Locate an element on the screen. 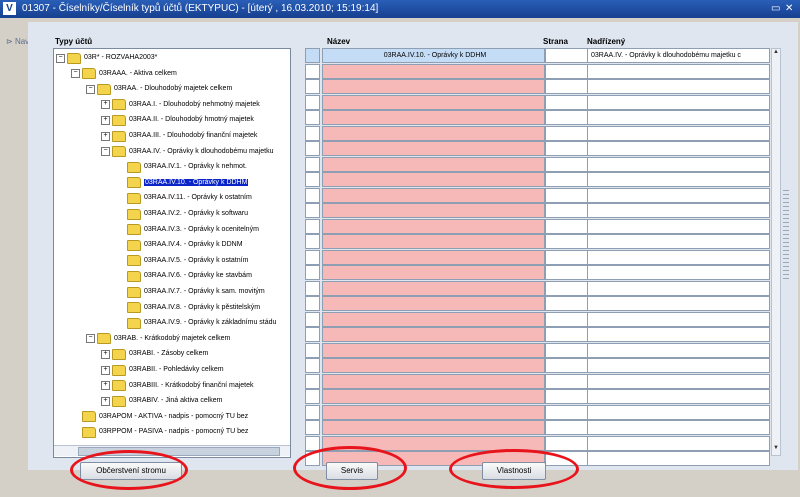 This screenshot has height=497, width=800. restore-icon: ▭ is located at coordinates (775, 9).